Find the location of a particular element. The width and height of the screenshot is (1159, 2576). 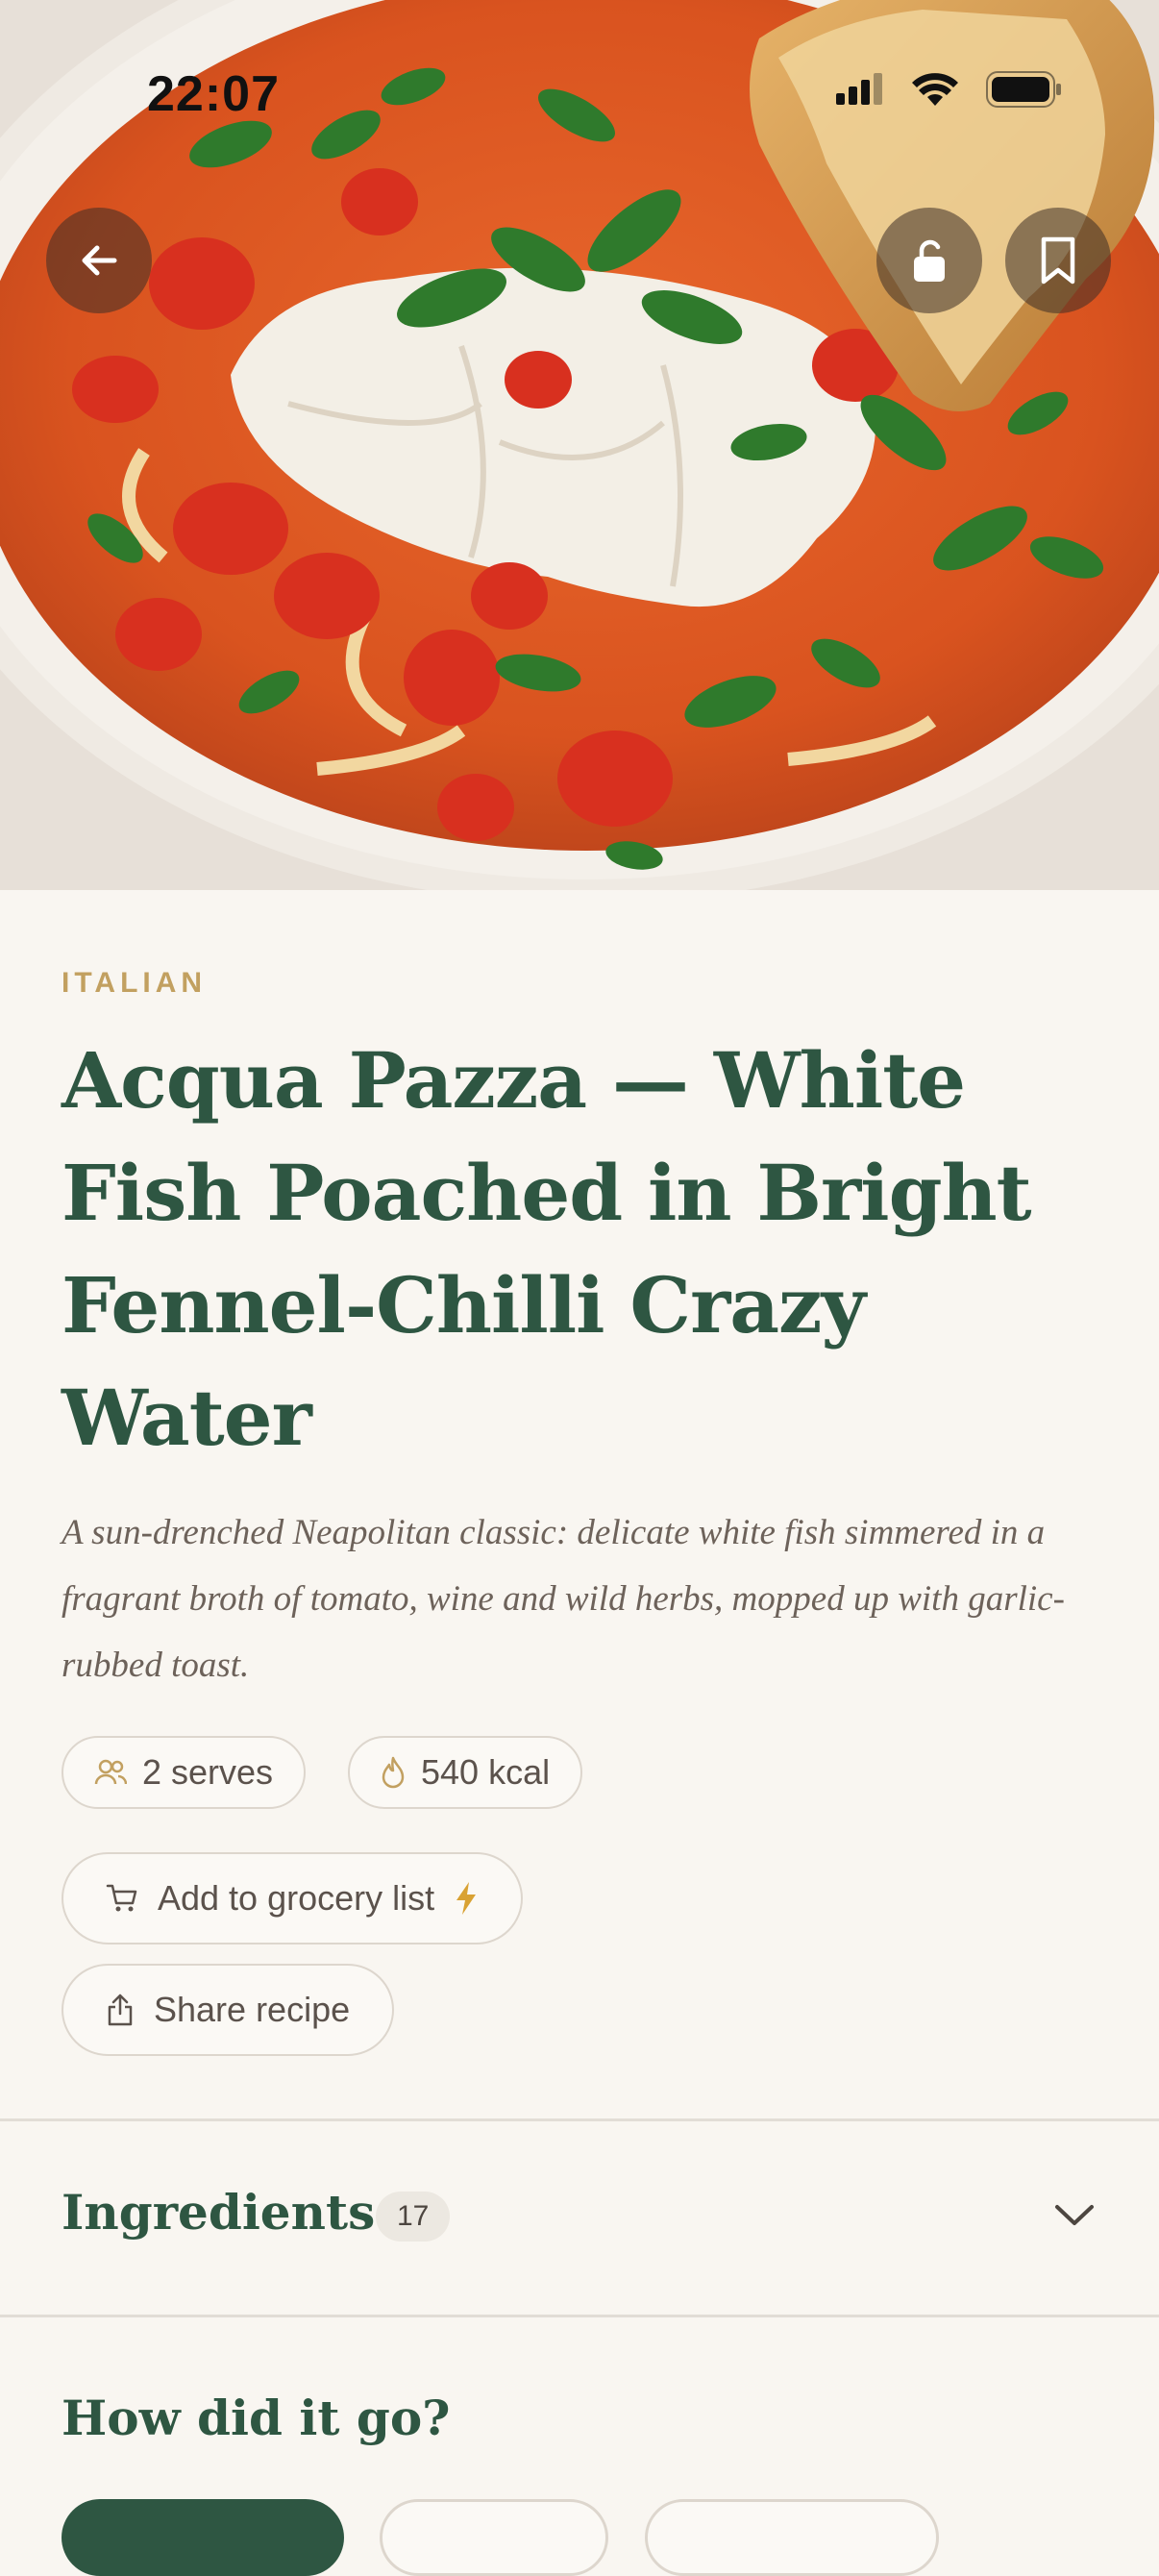

people-icon is located at coordinates (110, 1772).